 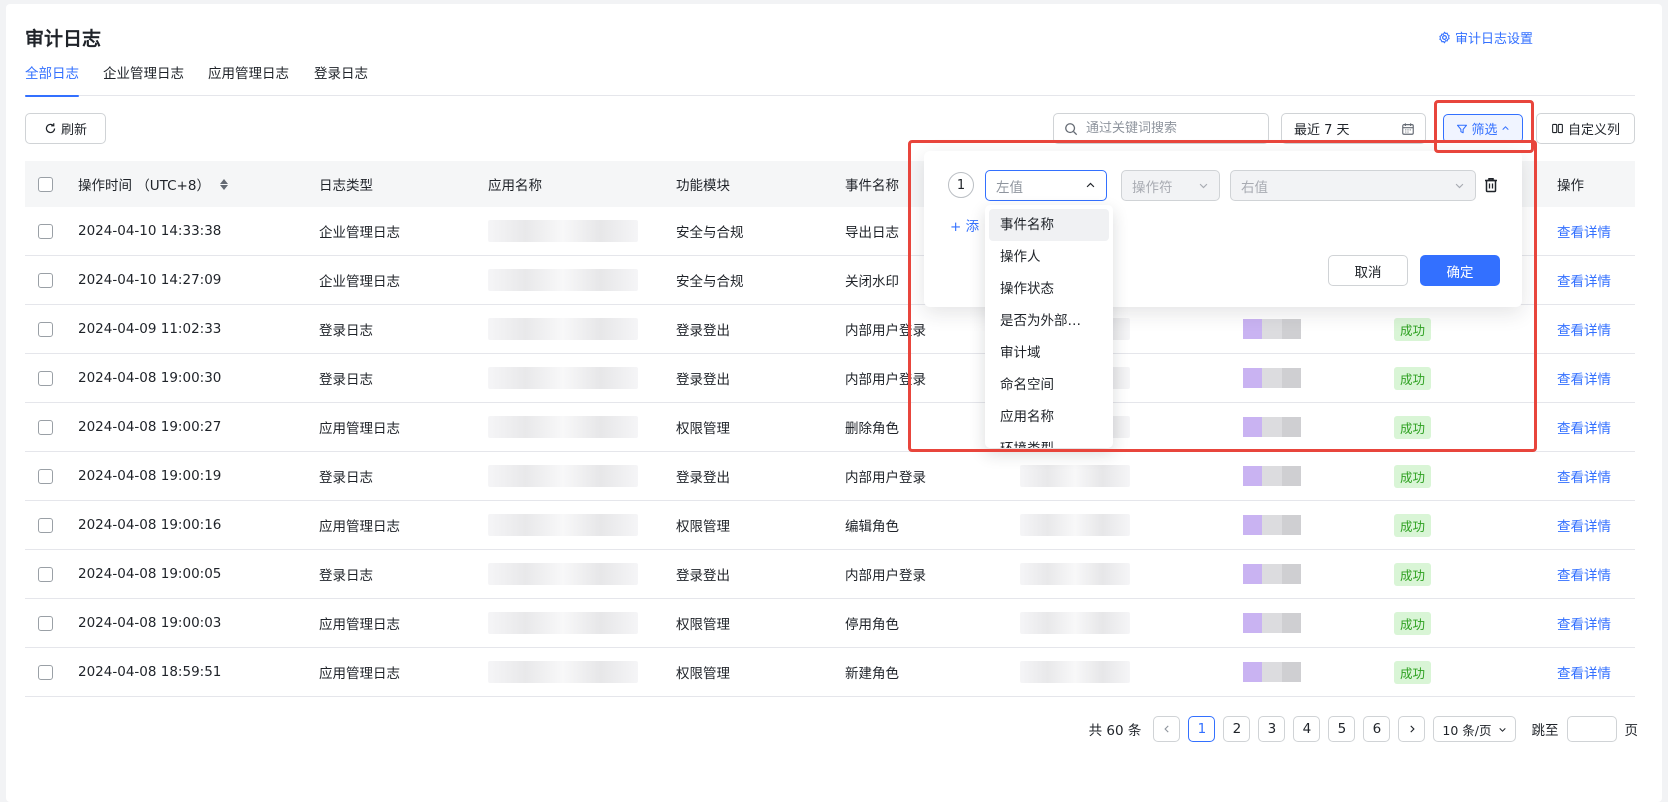 What do you see at coordinates (1049, 225) in the screenshot?
I see `option-event-name: 事件名称` at bounding box center [1049, 225].